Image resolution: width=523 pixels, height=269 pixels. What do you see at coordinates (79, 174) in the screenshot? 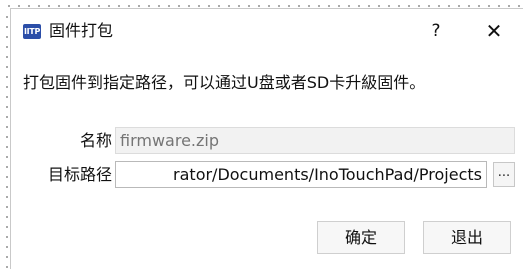
I see `target-path-label: 目标路径` at bounding box center [79, 174].